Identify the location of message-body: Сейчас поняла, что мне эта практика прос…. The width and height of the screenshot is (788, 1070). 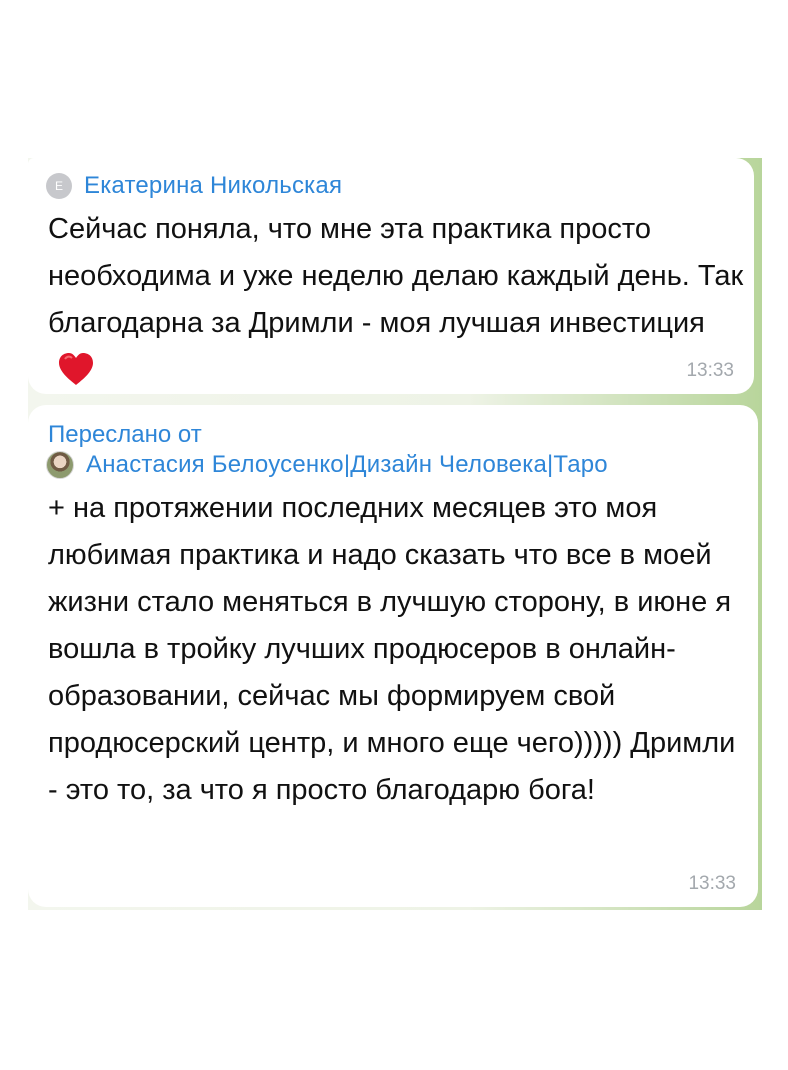
(396, 276).